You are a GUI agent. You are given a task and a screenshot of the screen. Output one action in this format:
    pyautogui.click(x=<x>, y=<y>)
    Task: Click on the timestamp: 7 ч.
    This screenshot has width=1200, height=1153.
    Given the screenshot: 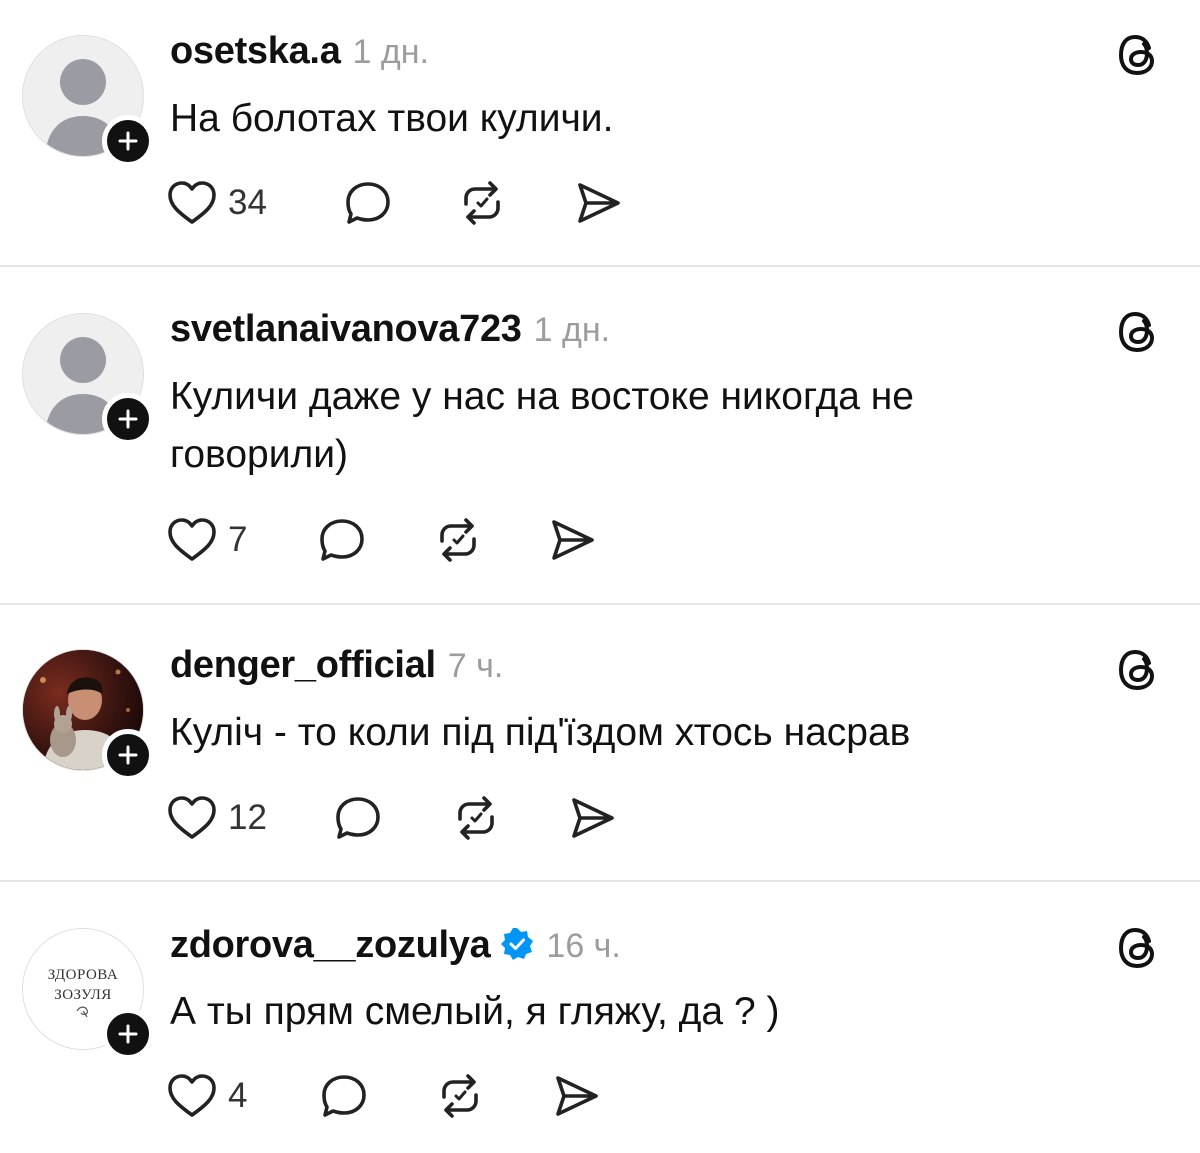 What is the action you would take?
    pyautogui.click(x=475, y=666)
    